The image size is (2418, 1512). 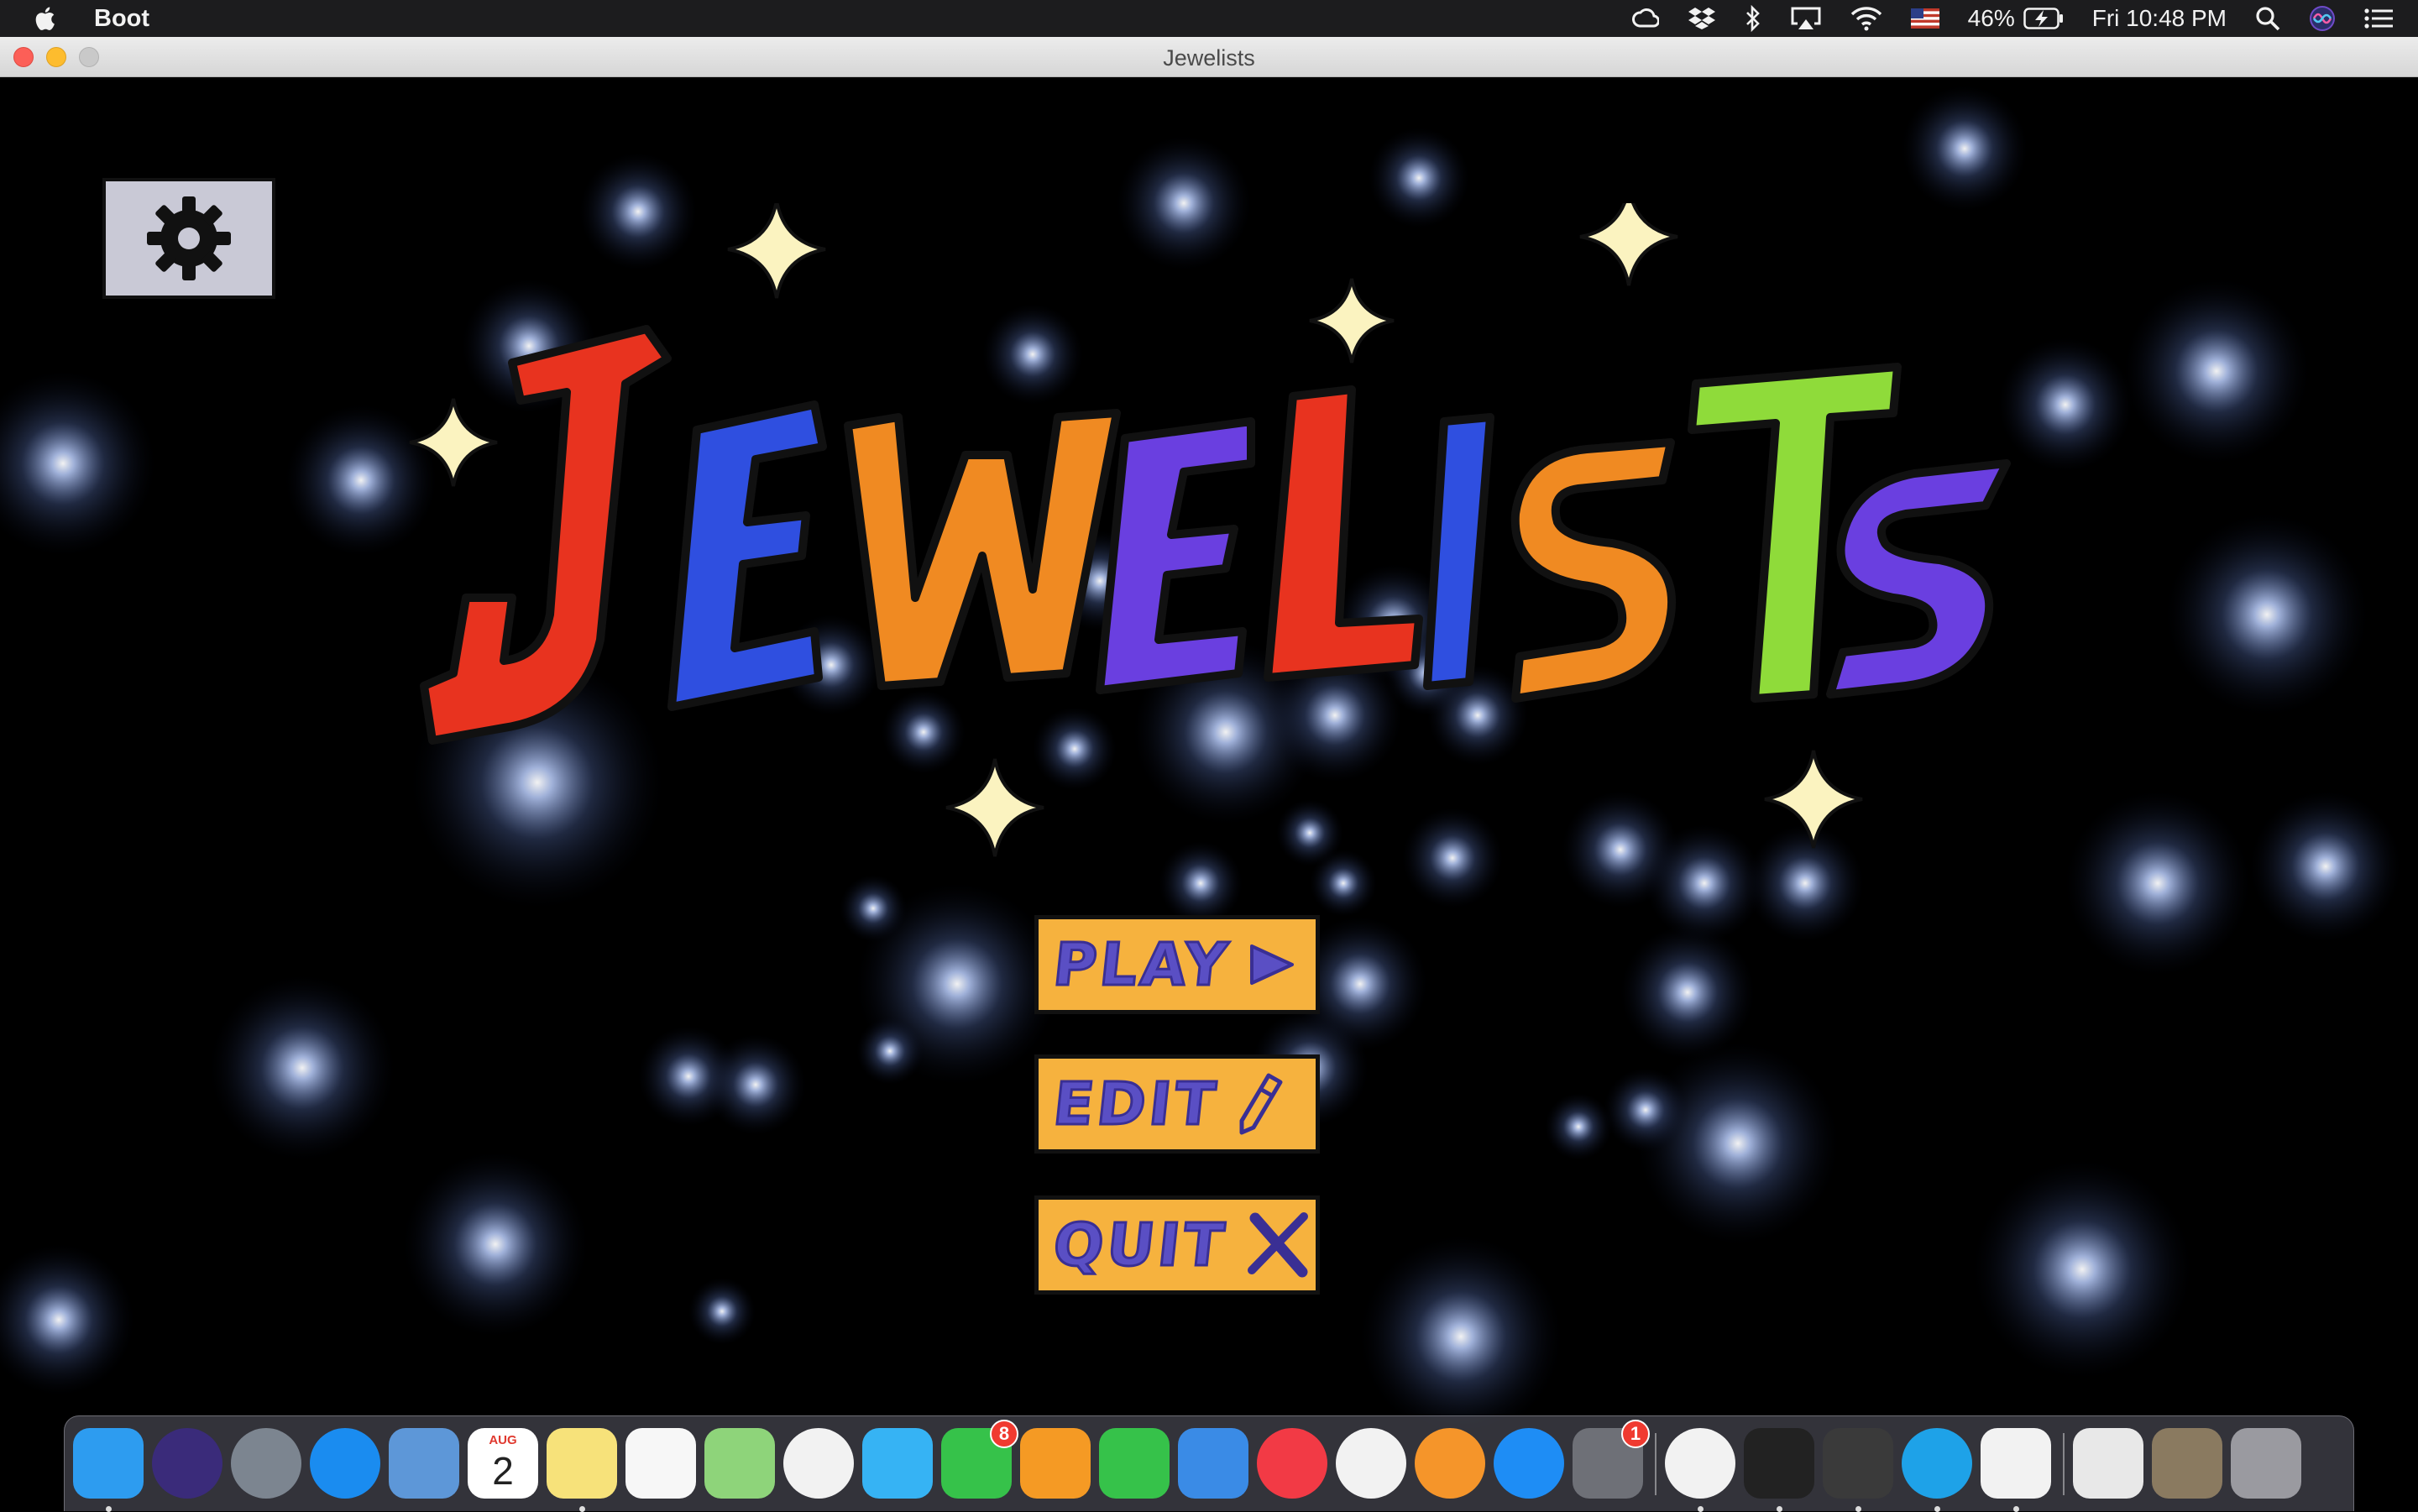 I want to click on numbers-icon, so click(x=1134, y=1463).